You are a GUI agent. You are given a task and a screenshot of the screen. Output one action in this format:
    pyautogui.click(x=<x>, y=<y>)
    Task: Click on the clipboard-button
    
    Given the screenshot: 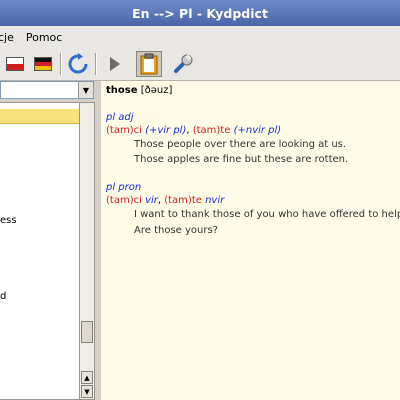 What is the action you would take?
    pyautogui.click(x=149, y=64)
    